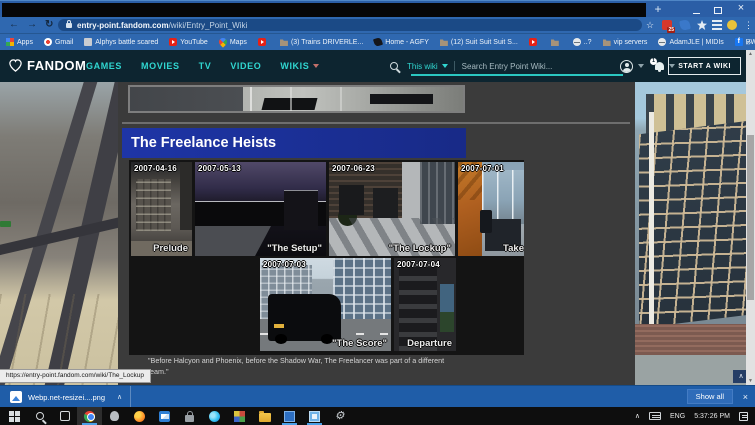  Describe the element at coordinates (748, 25) in the screenshot. I see `menu-icon: ⋮` at that location.